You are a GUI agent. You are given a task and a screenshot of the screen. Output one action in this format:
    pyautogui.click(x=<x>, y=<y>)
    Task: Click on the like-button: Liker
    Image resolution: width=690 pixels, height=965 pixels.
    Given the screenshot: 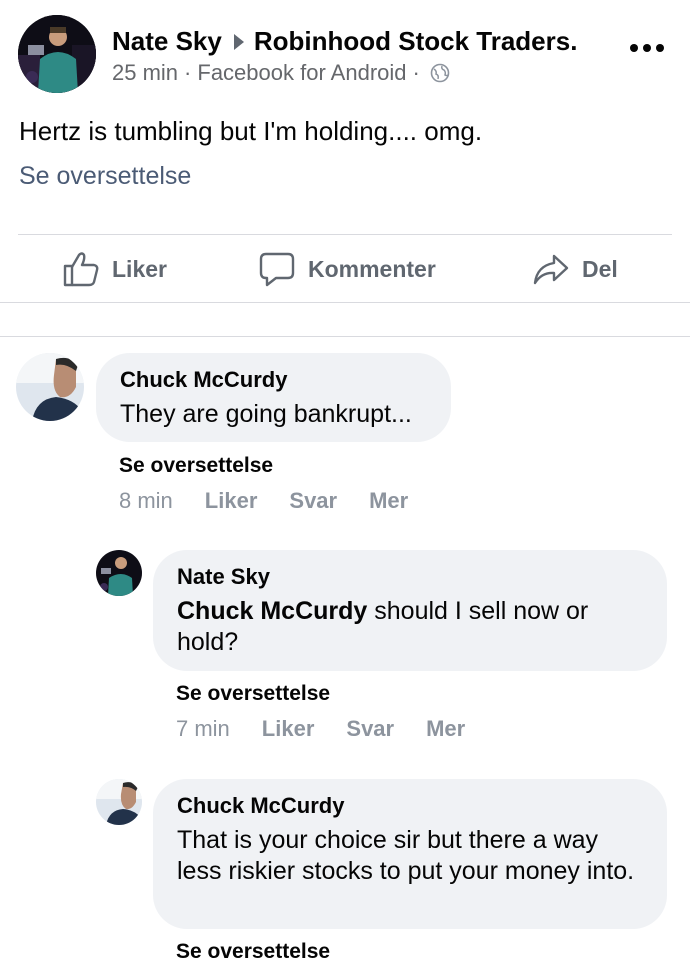 What is the action you would take?
    pyautogui.click(x=114, y=269)
    